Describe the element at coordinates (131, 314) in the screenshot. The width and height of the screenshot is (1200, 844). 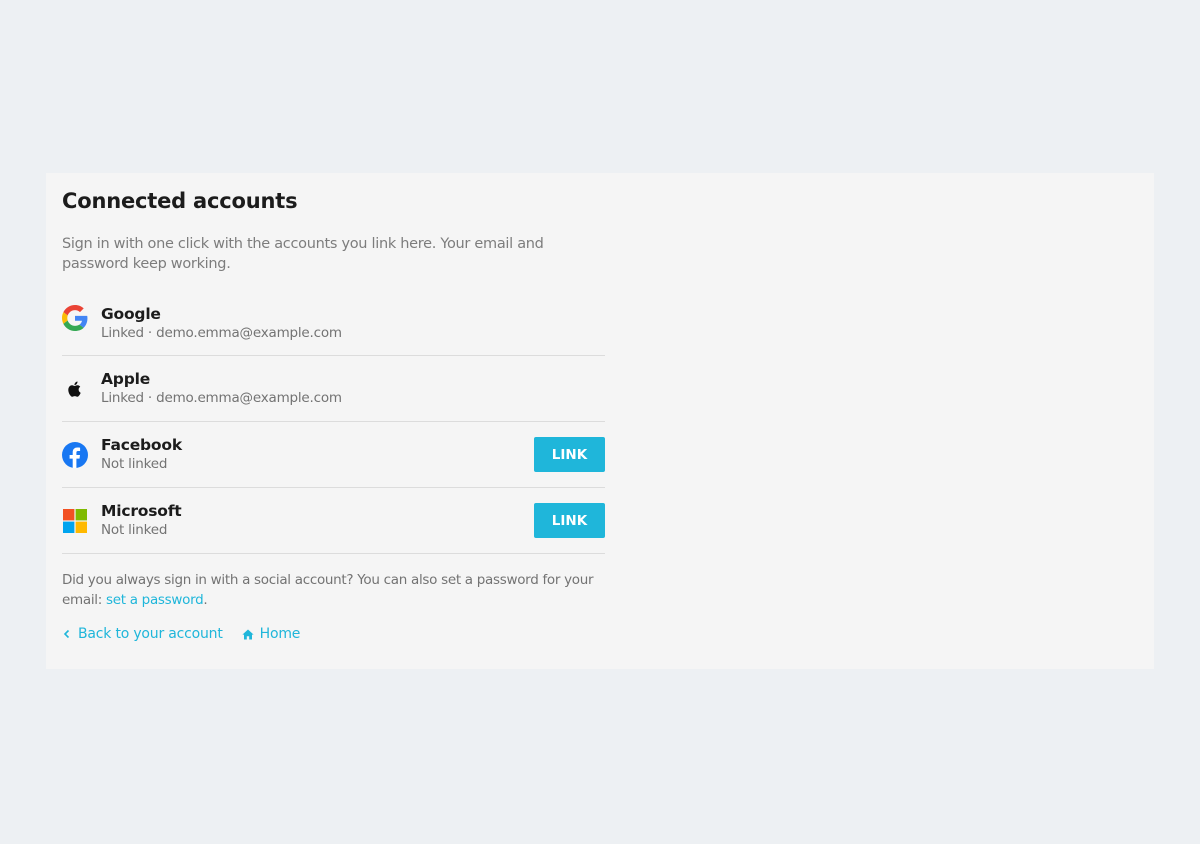
I see `account-provider-name: Google` at that location.